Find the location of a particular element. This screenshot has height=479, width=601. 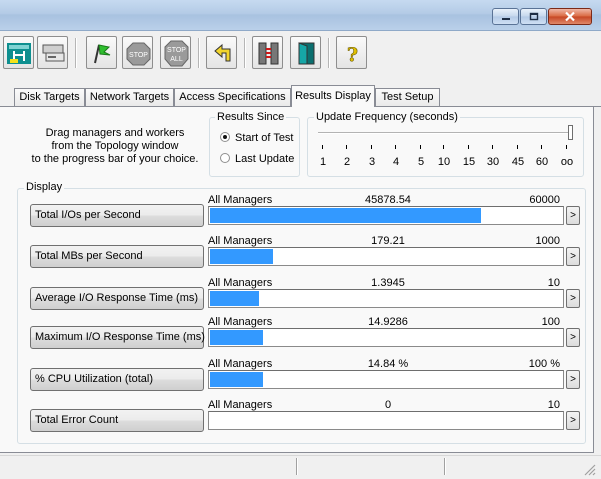

stop-all-icon: STOP ALL is located at coordinates (176, 53).